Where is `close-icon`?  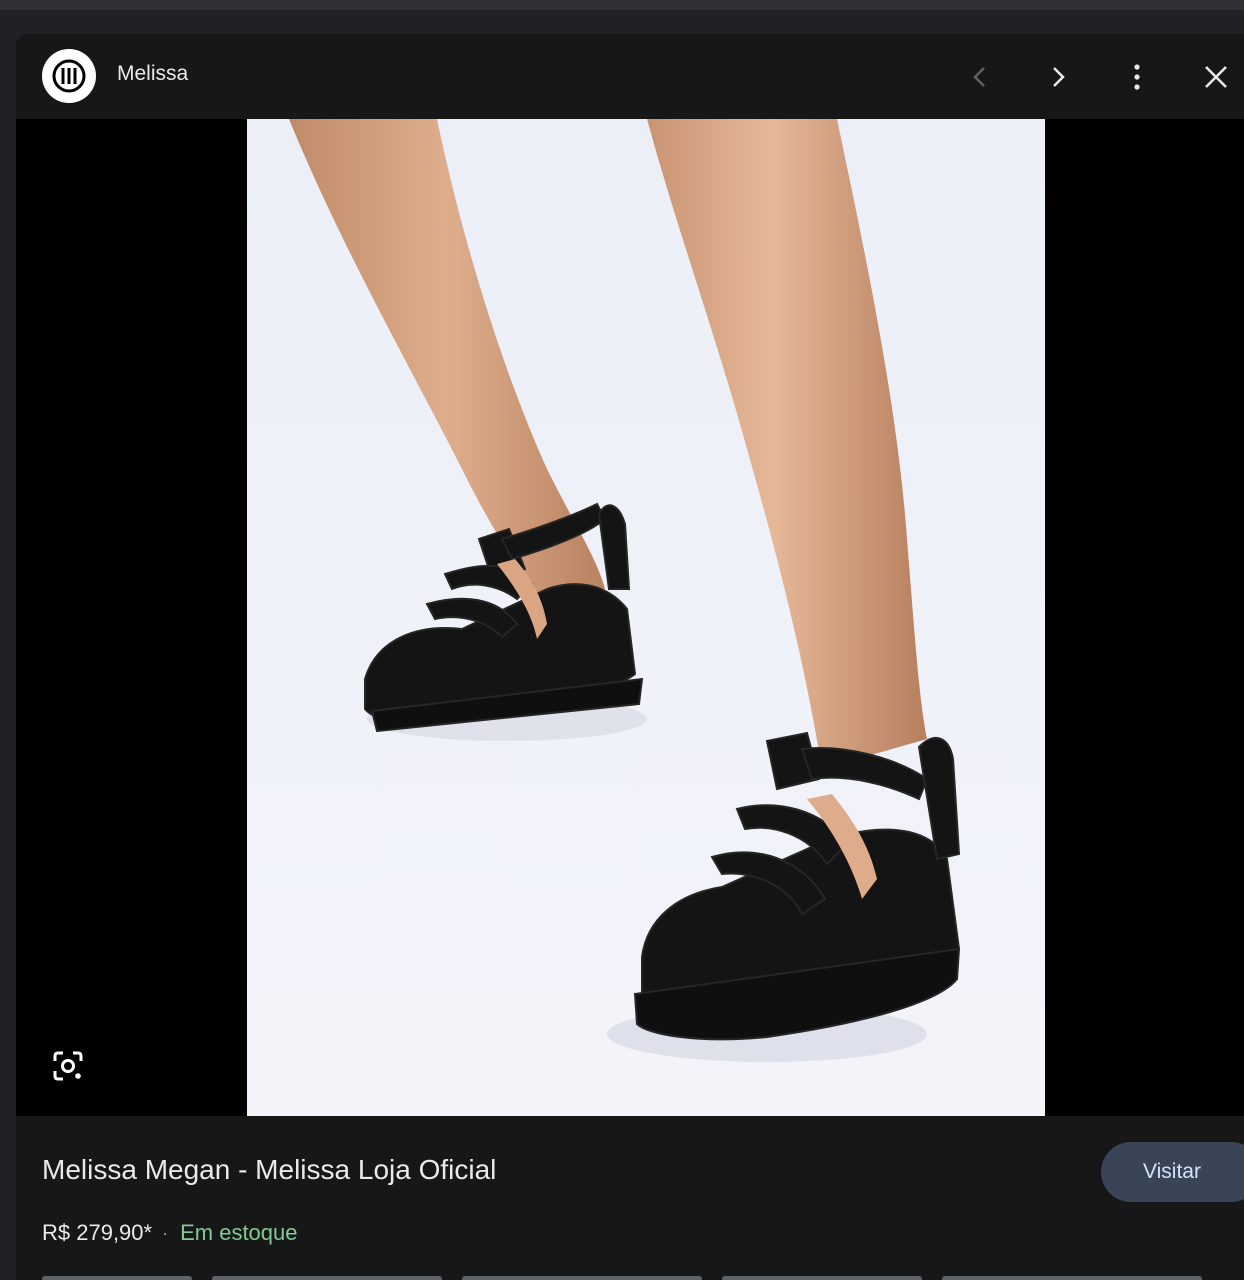 close-icon is located at coordinates (1216, 77).